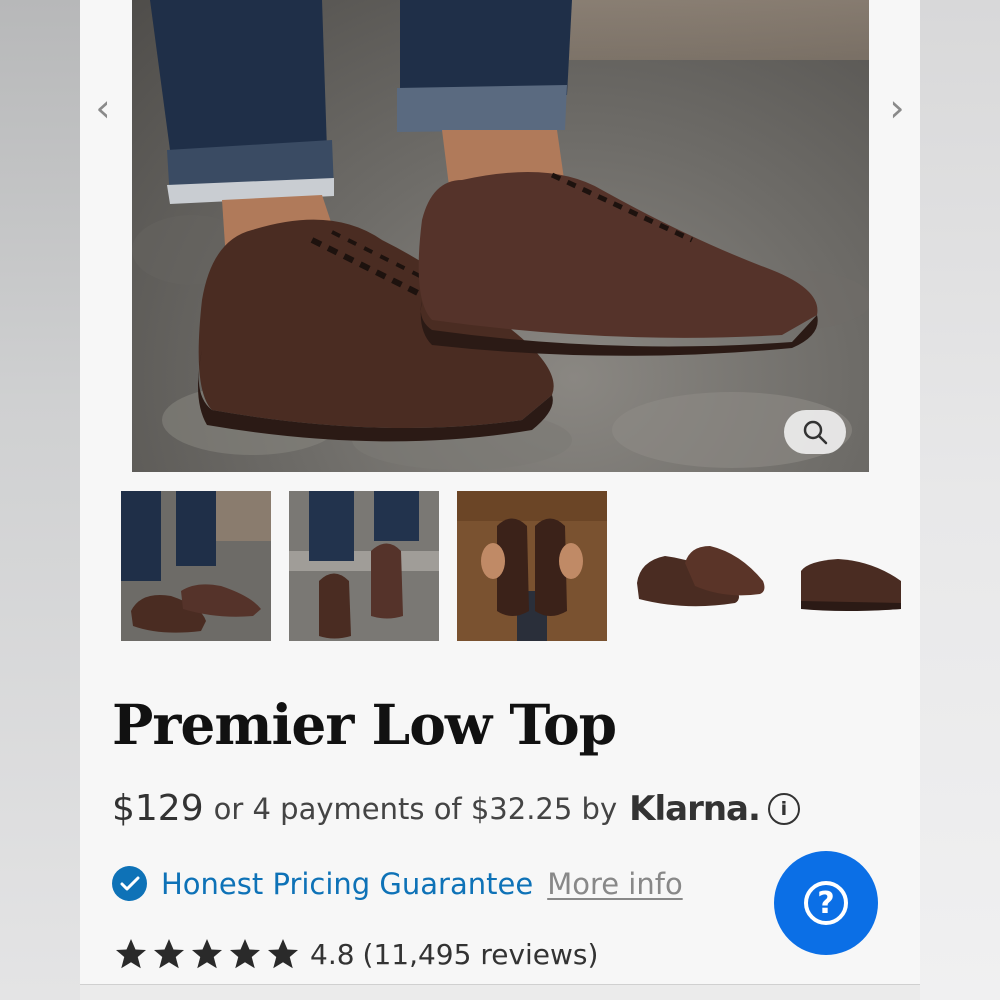 The width and height of the screenshot is (1000, 1000). I want to click on thumb-stairs-front, so click(364, 566).